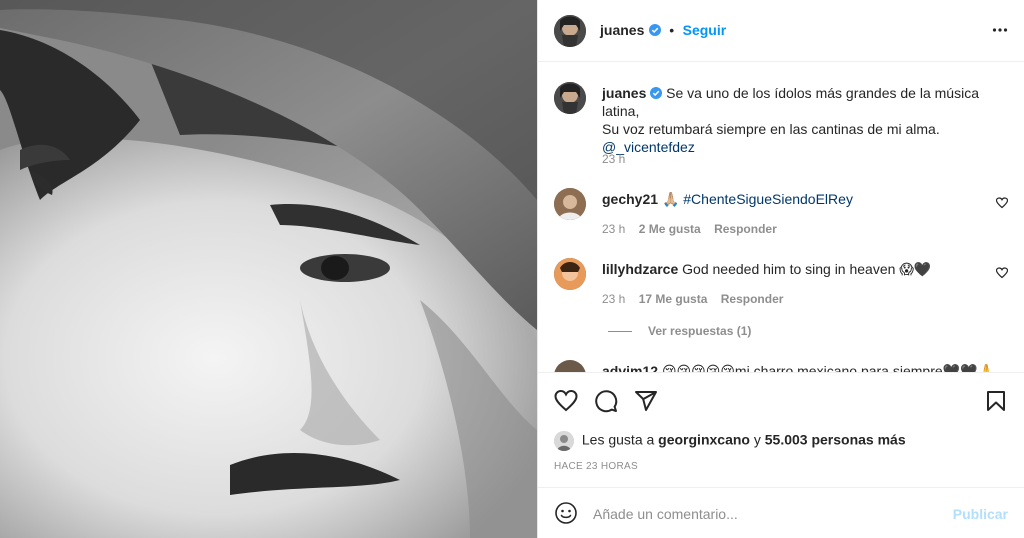  I want to click on view-replies-button: Ver respuestas (1), so click(679, 331).